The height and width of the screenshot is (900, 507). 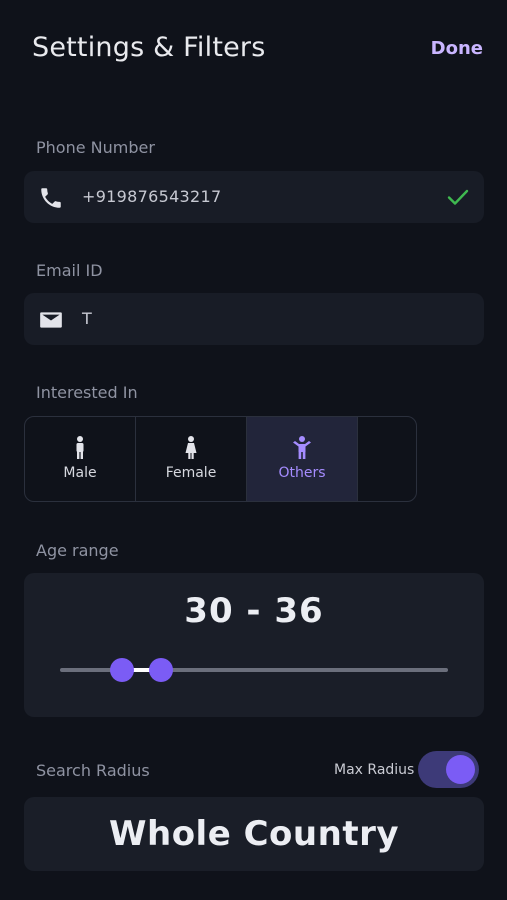 I want to click on option-male: Male, so click(x=80, y=459).